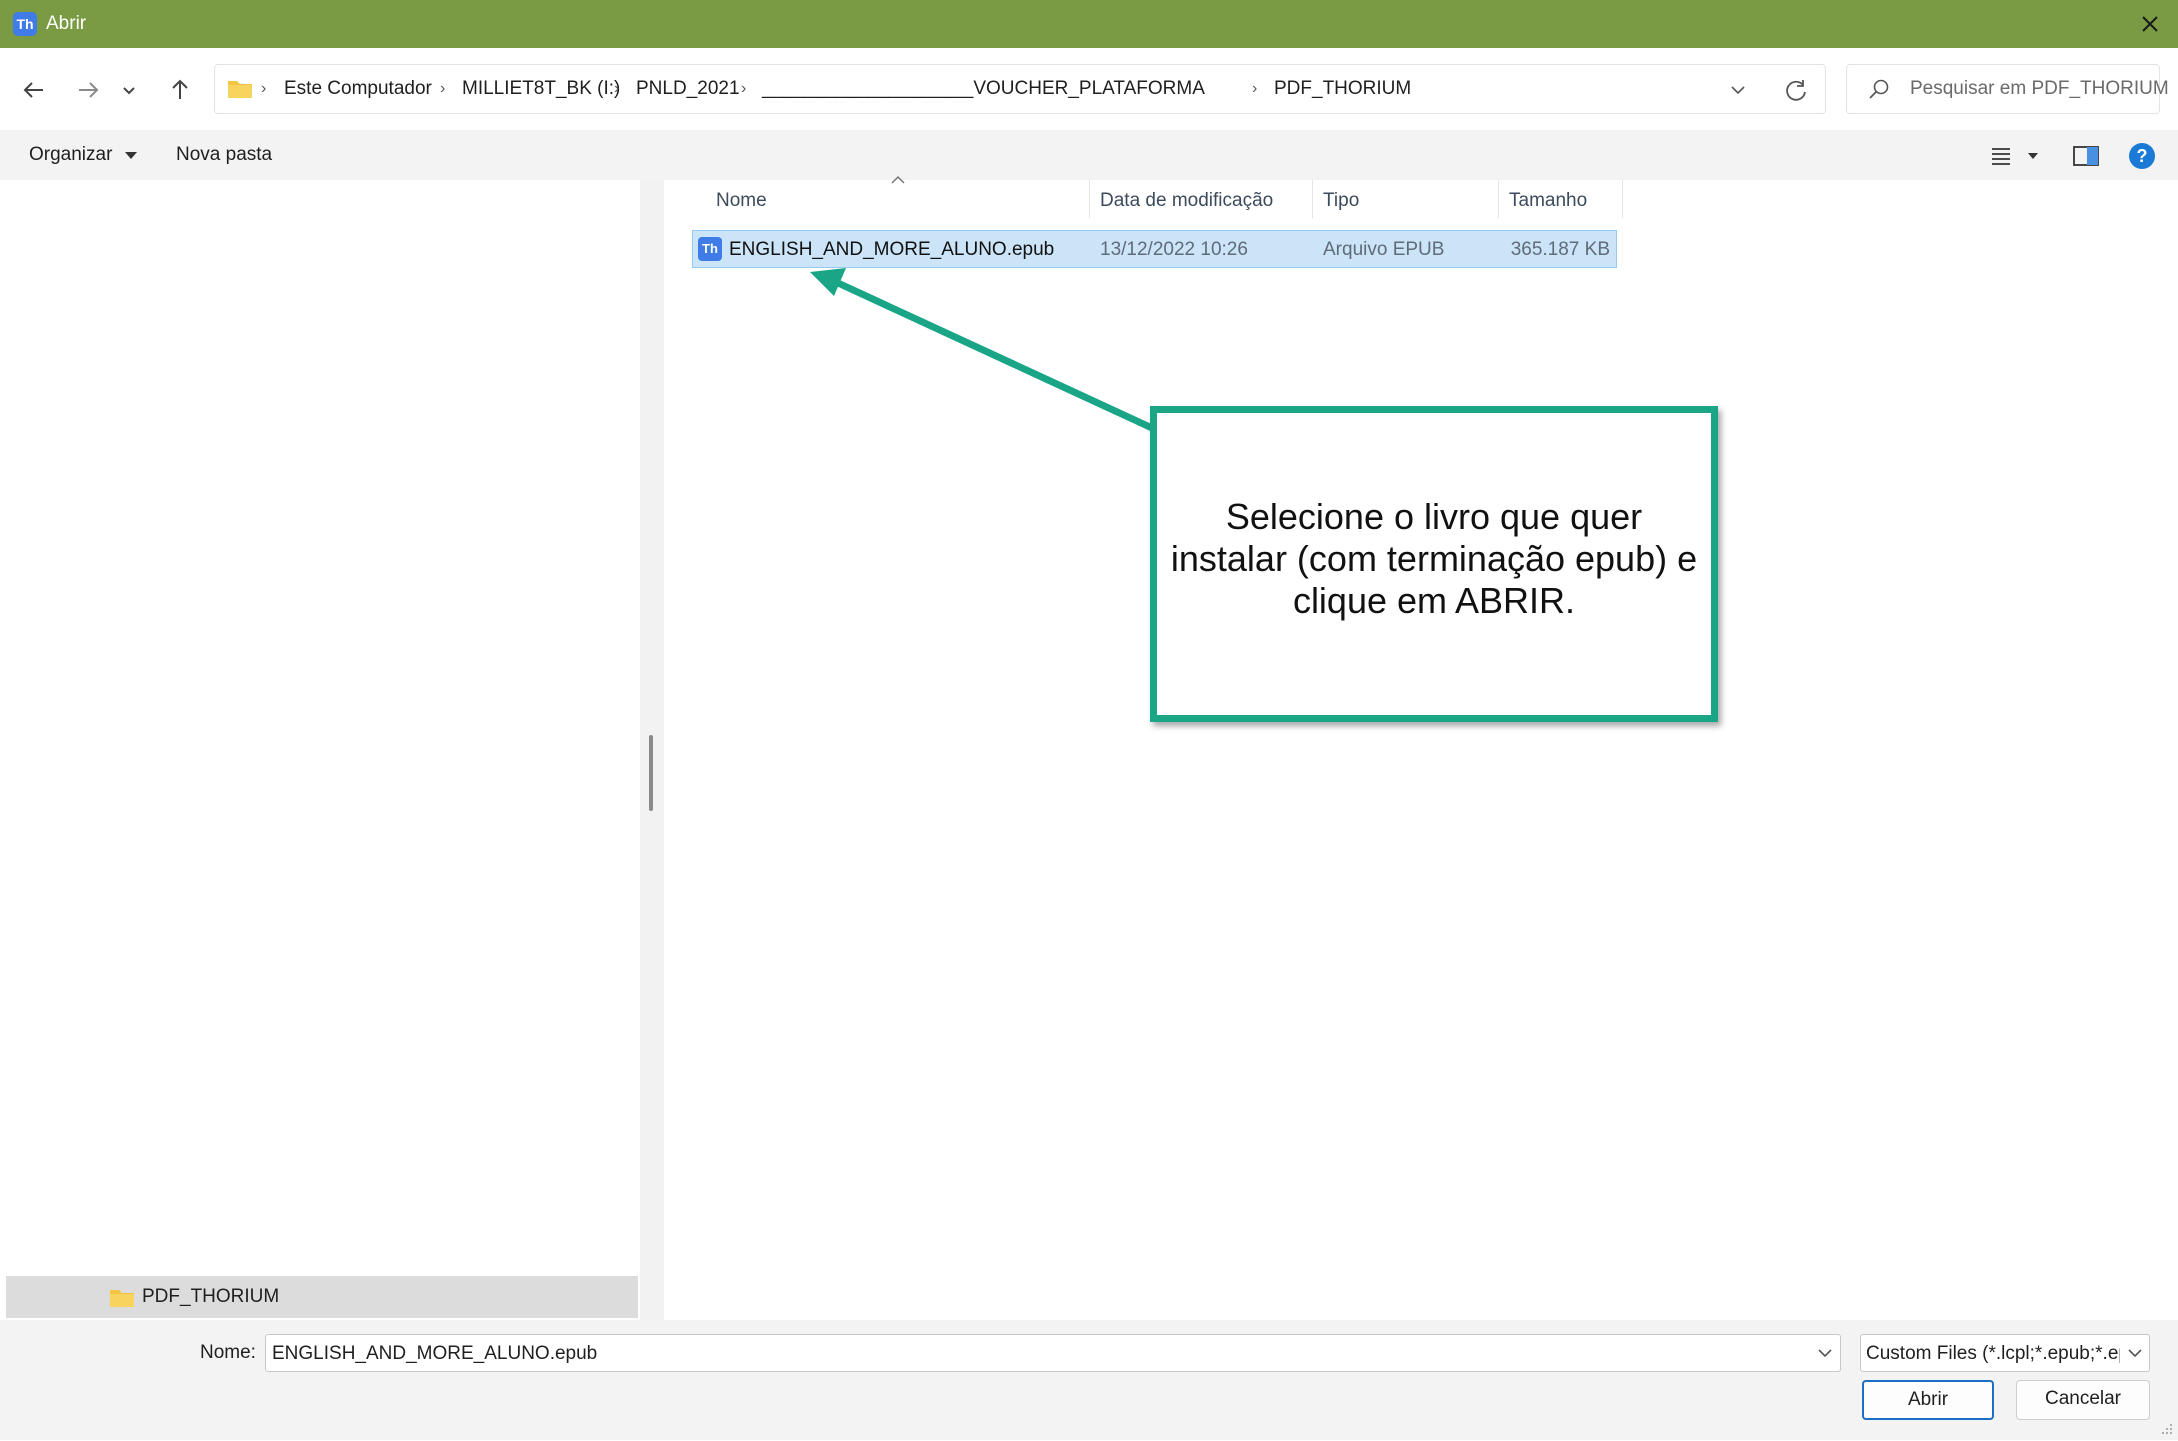 The image size is (2178, 1441). I want to click on filename-history-button, so click(1825, 1355).